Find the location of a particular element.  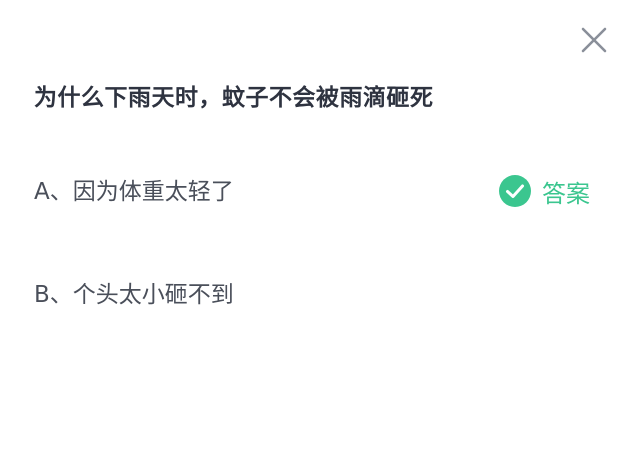

answer-badge: 答案 is located at coordinates (544, 191).